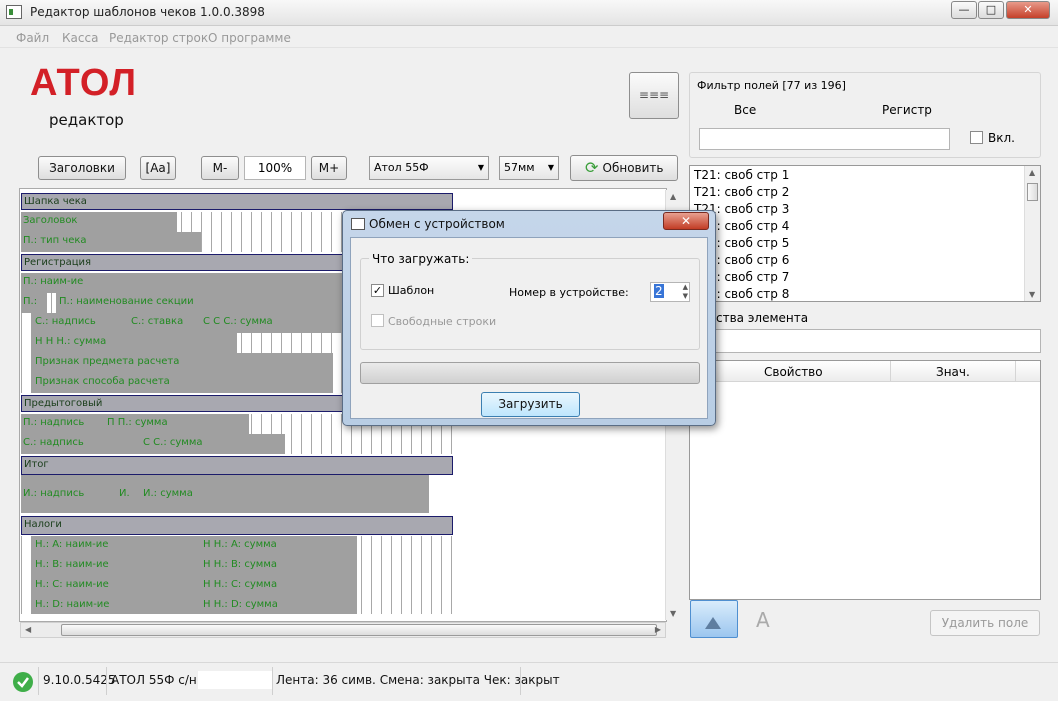 Image resolution: width=1058 pixels, height=701 pixels. I want to click on paper-width-select: 57мм ▼, so click(529, 168).